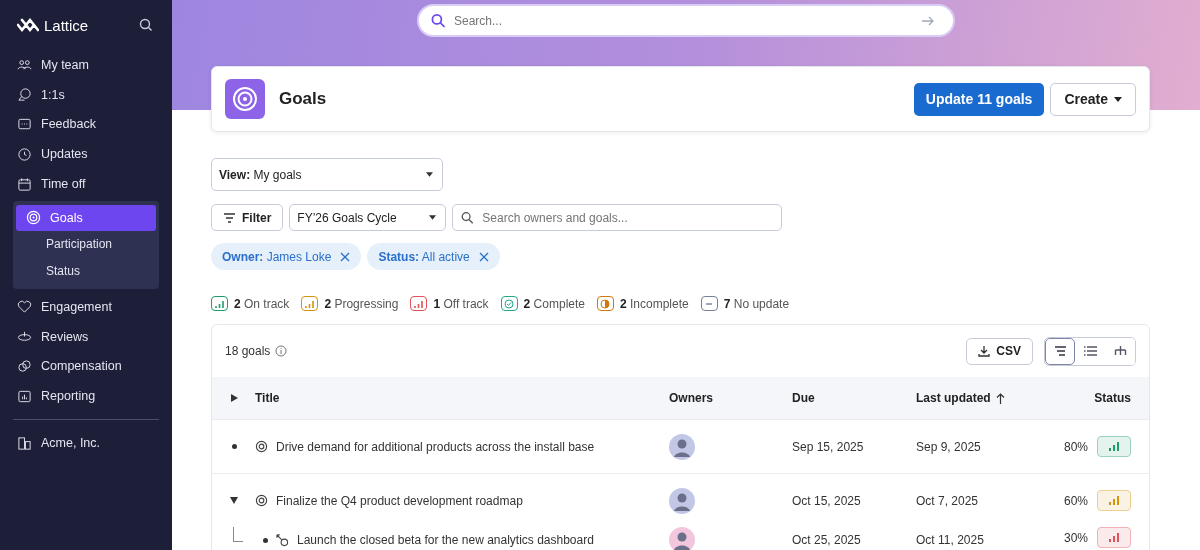 The width and height of the screenshot is (1200, 550). What do you see at coordinates (245, 99) in the screenshot?
I see `goals-icon` at bounding box center [245, 99].